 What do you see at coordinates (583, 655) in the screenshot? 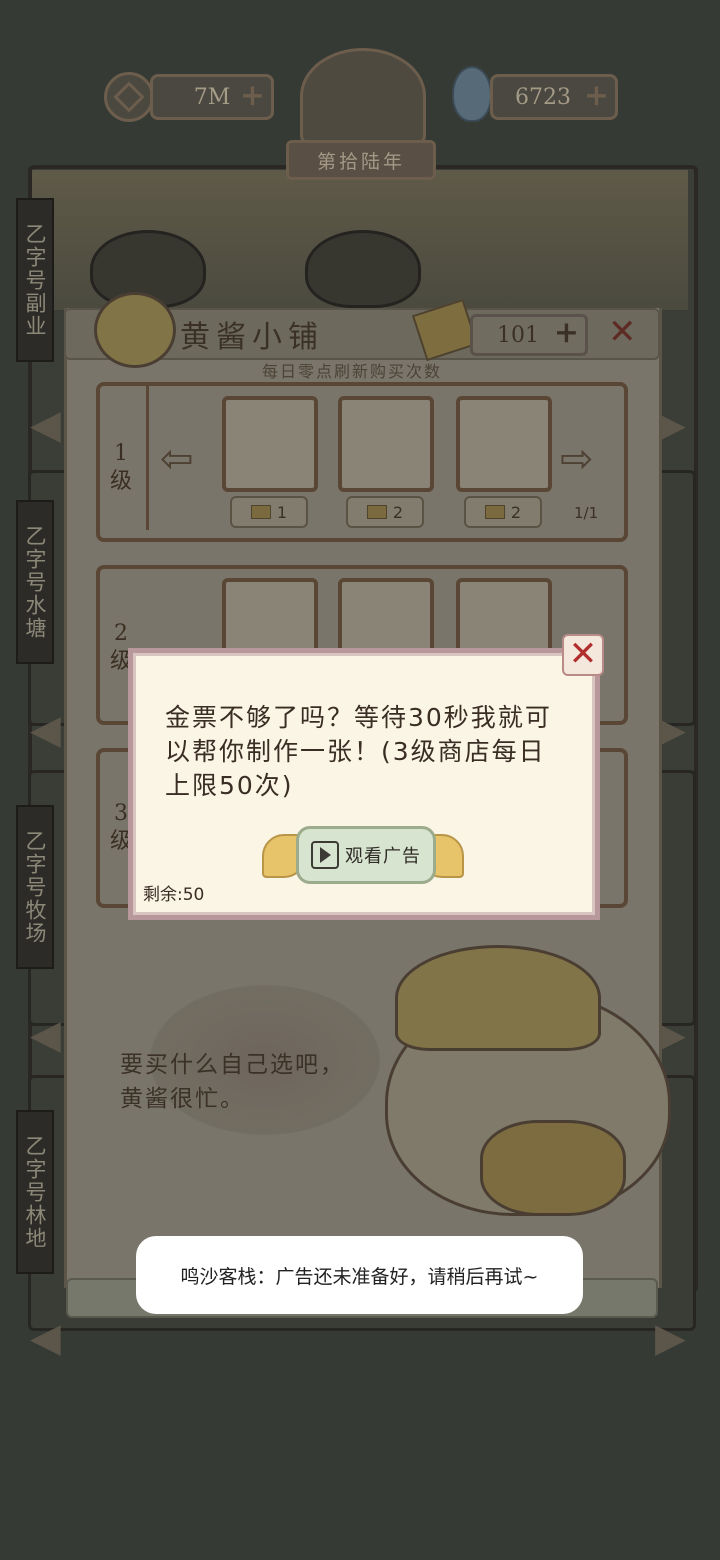
I see `modal-close-icon: ✕` at bounding box center [583, 655].